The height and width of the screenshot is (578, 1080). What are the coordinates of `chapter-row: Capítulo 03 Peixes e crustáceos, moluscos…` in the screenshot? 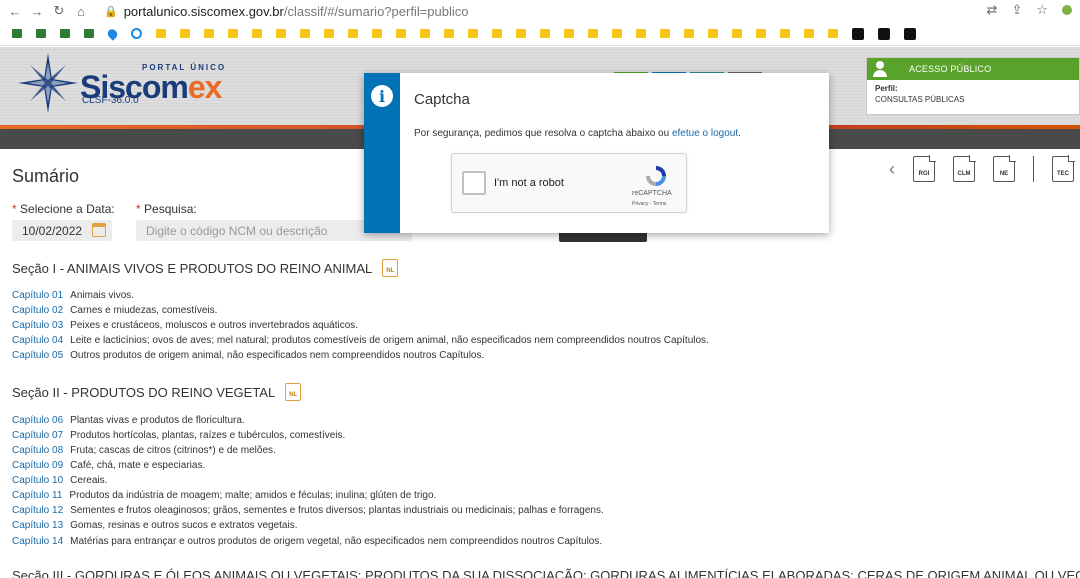 It's located at (185, 325).